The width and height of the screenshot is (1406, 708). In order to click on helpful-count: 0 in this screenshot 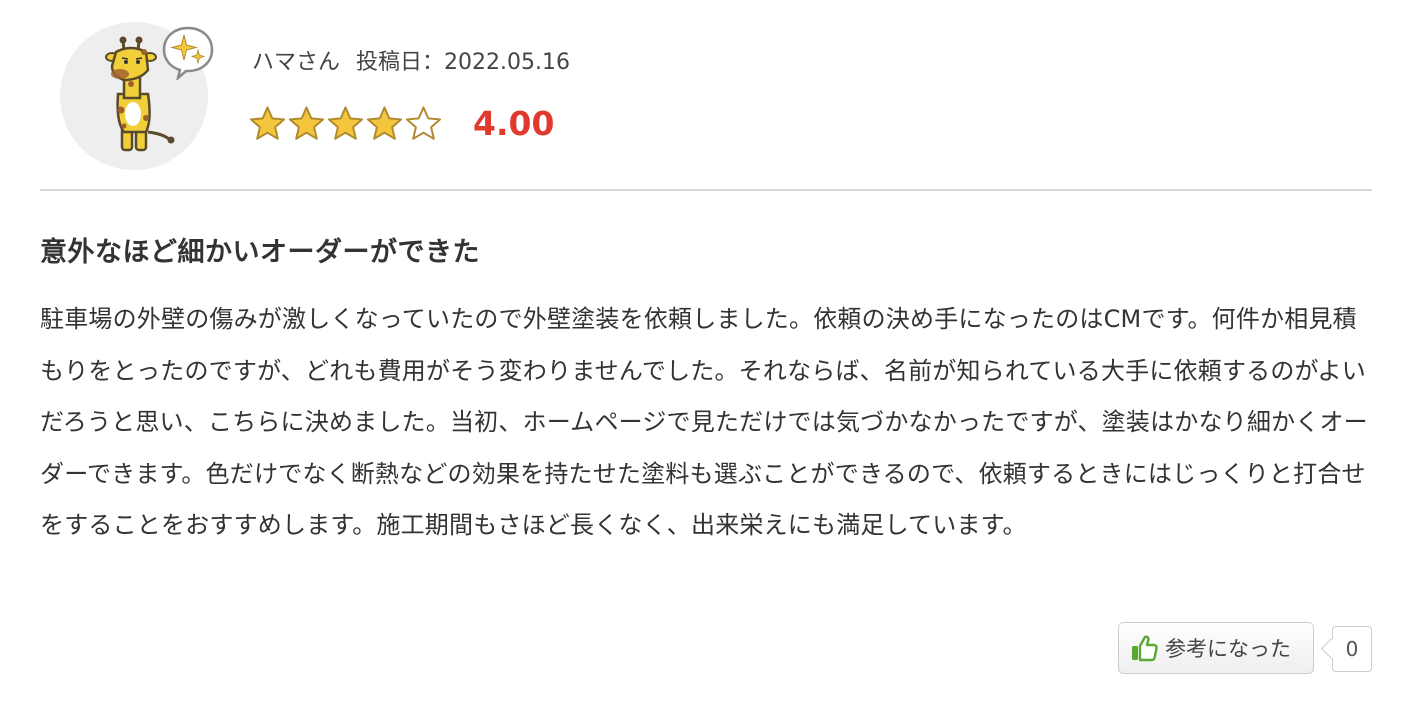, I will do `click(1352, 649)`.